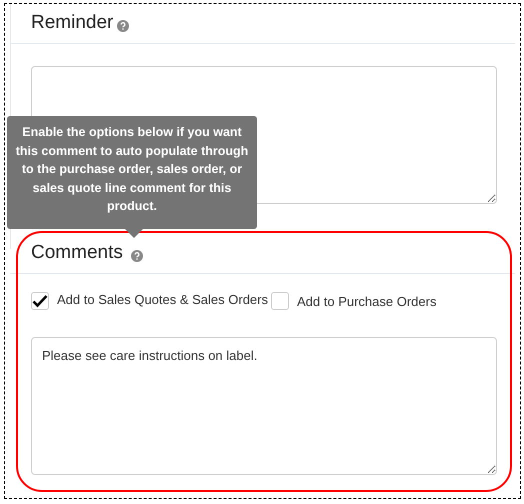 Image resolution: width=524 pixels, height=504 pixels. I want to click on section-title: Reminder, so click(72, 23).